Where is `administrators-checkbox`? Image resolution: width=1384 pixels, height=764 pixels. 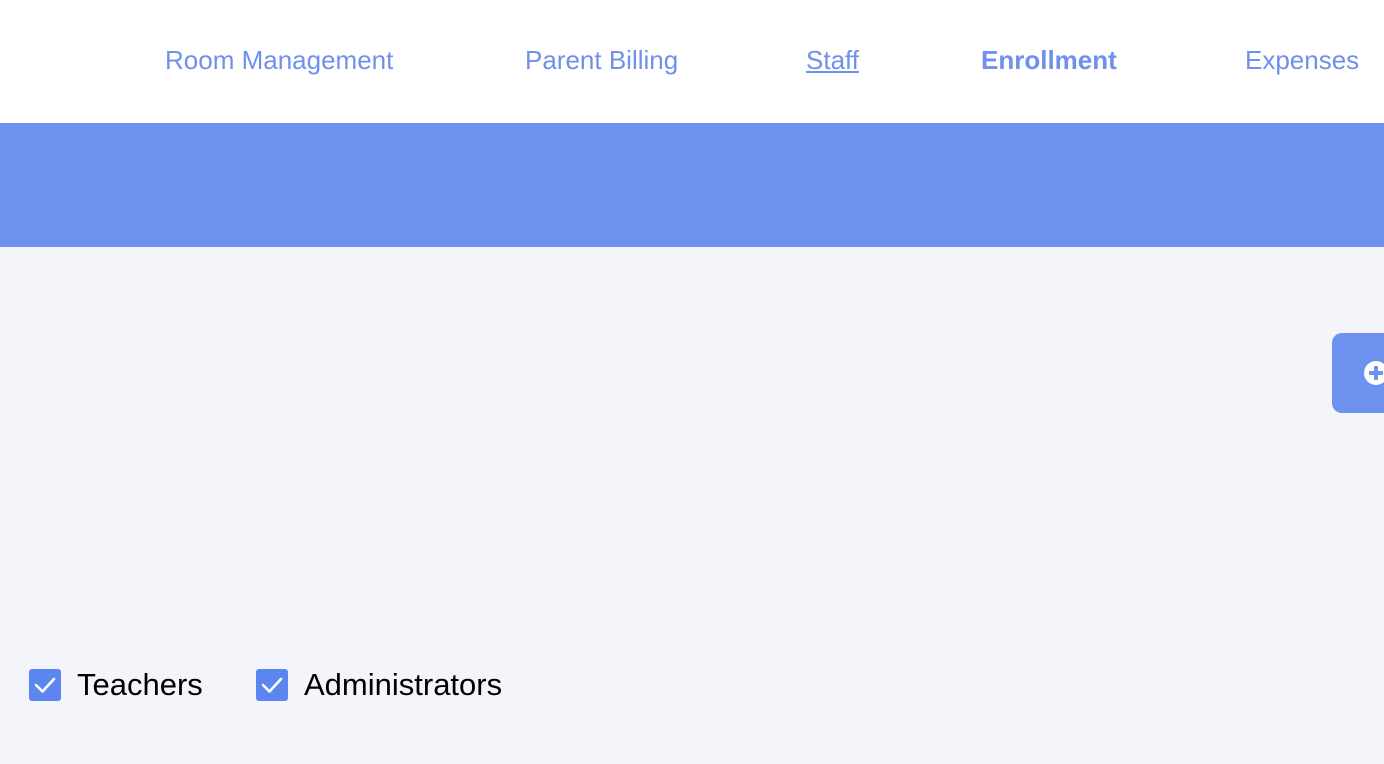
administrators-checkbox is located at coordinates (272, 685).